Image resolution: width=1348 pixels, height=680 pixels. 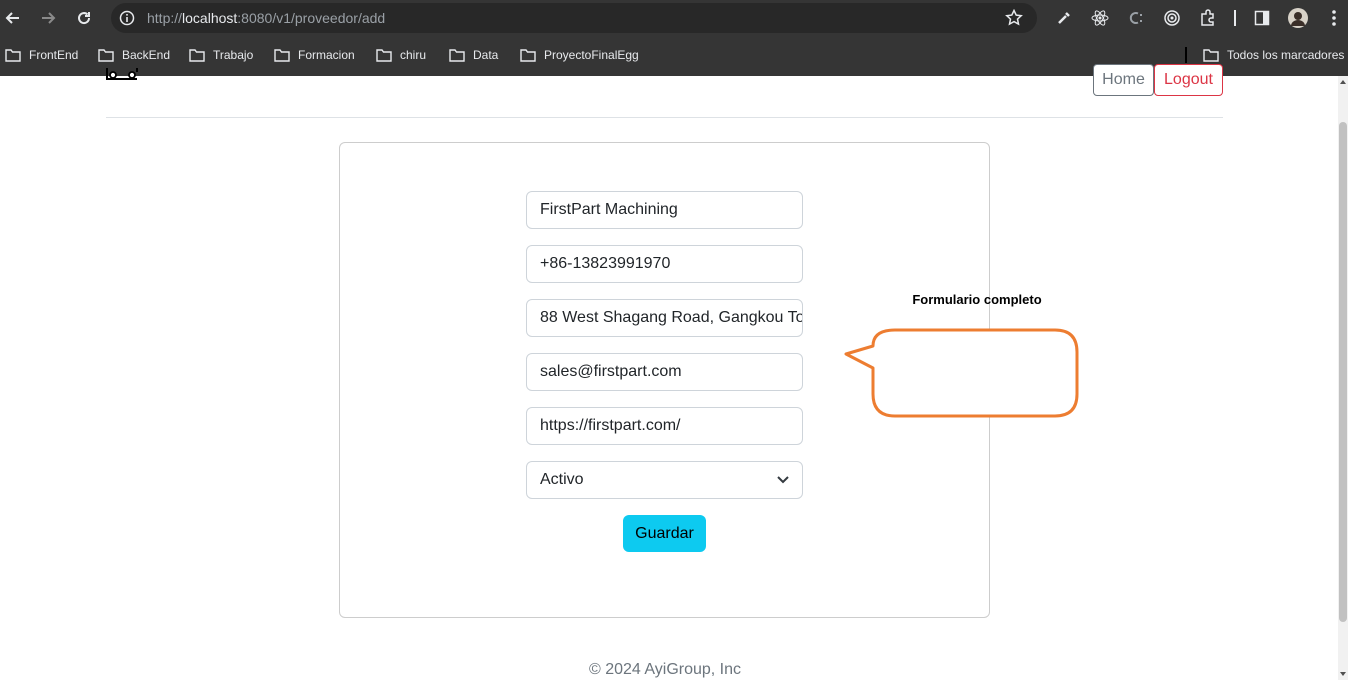 I want to click on name-input: FirstPart Machining, so click(x=664, y=210).